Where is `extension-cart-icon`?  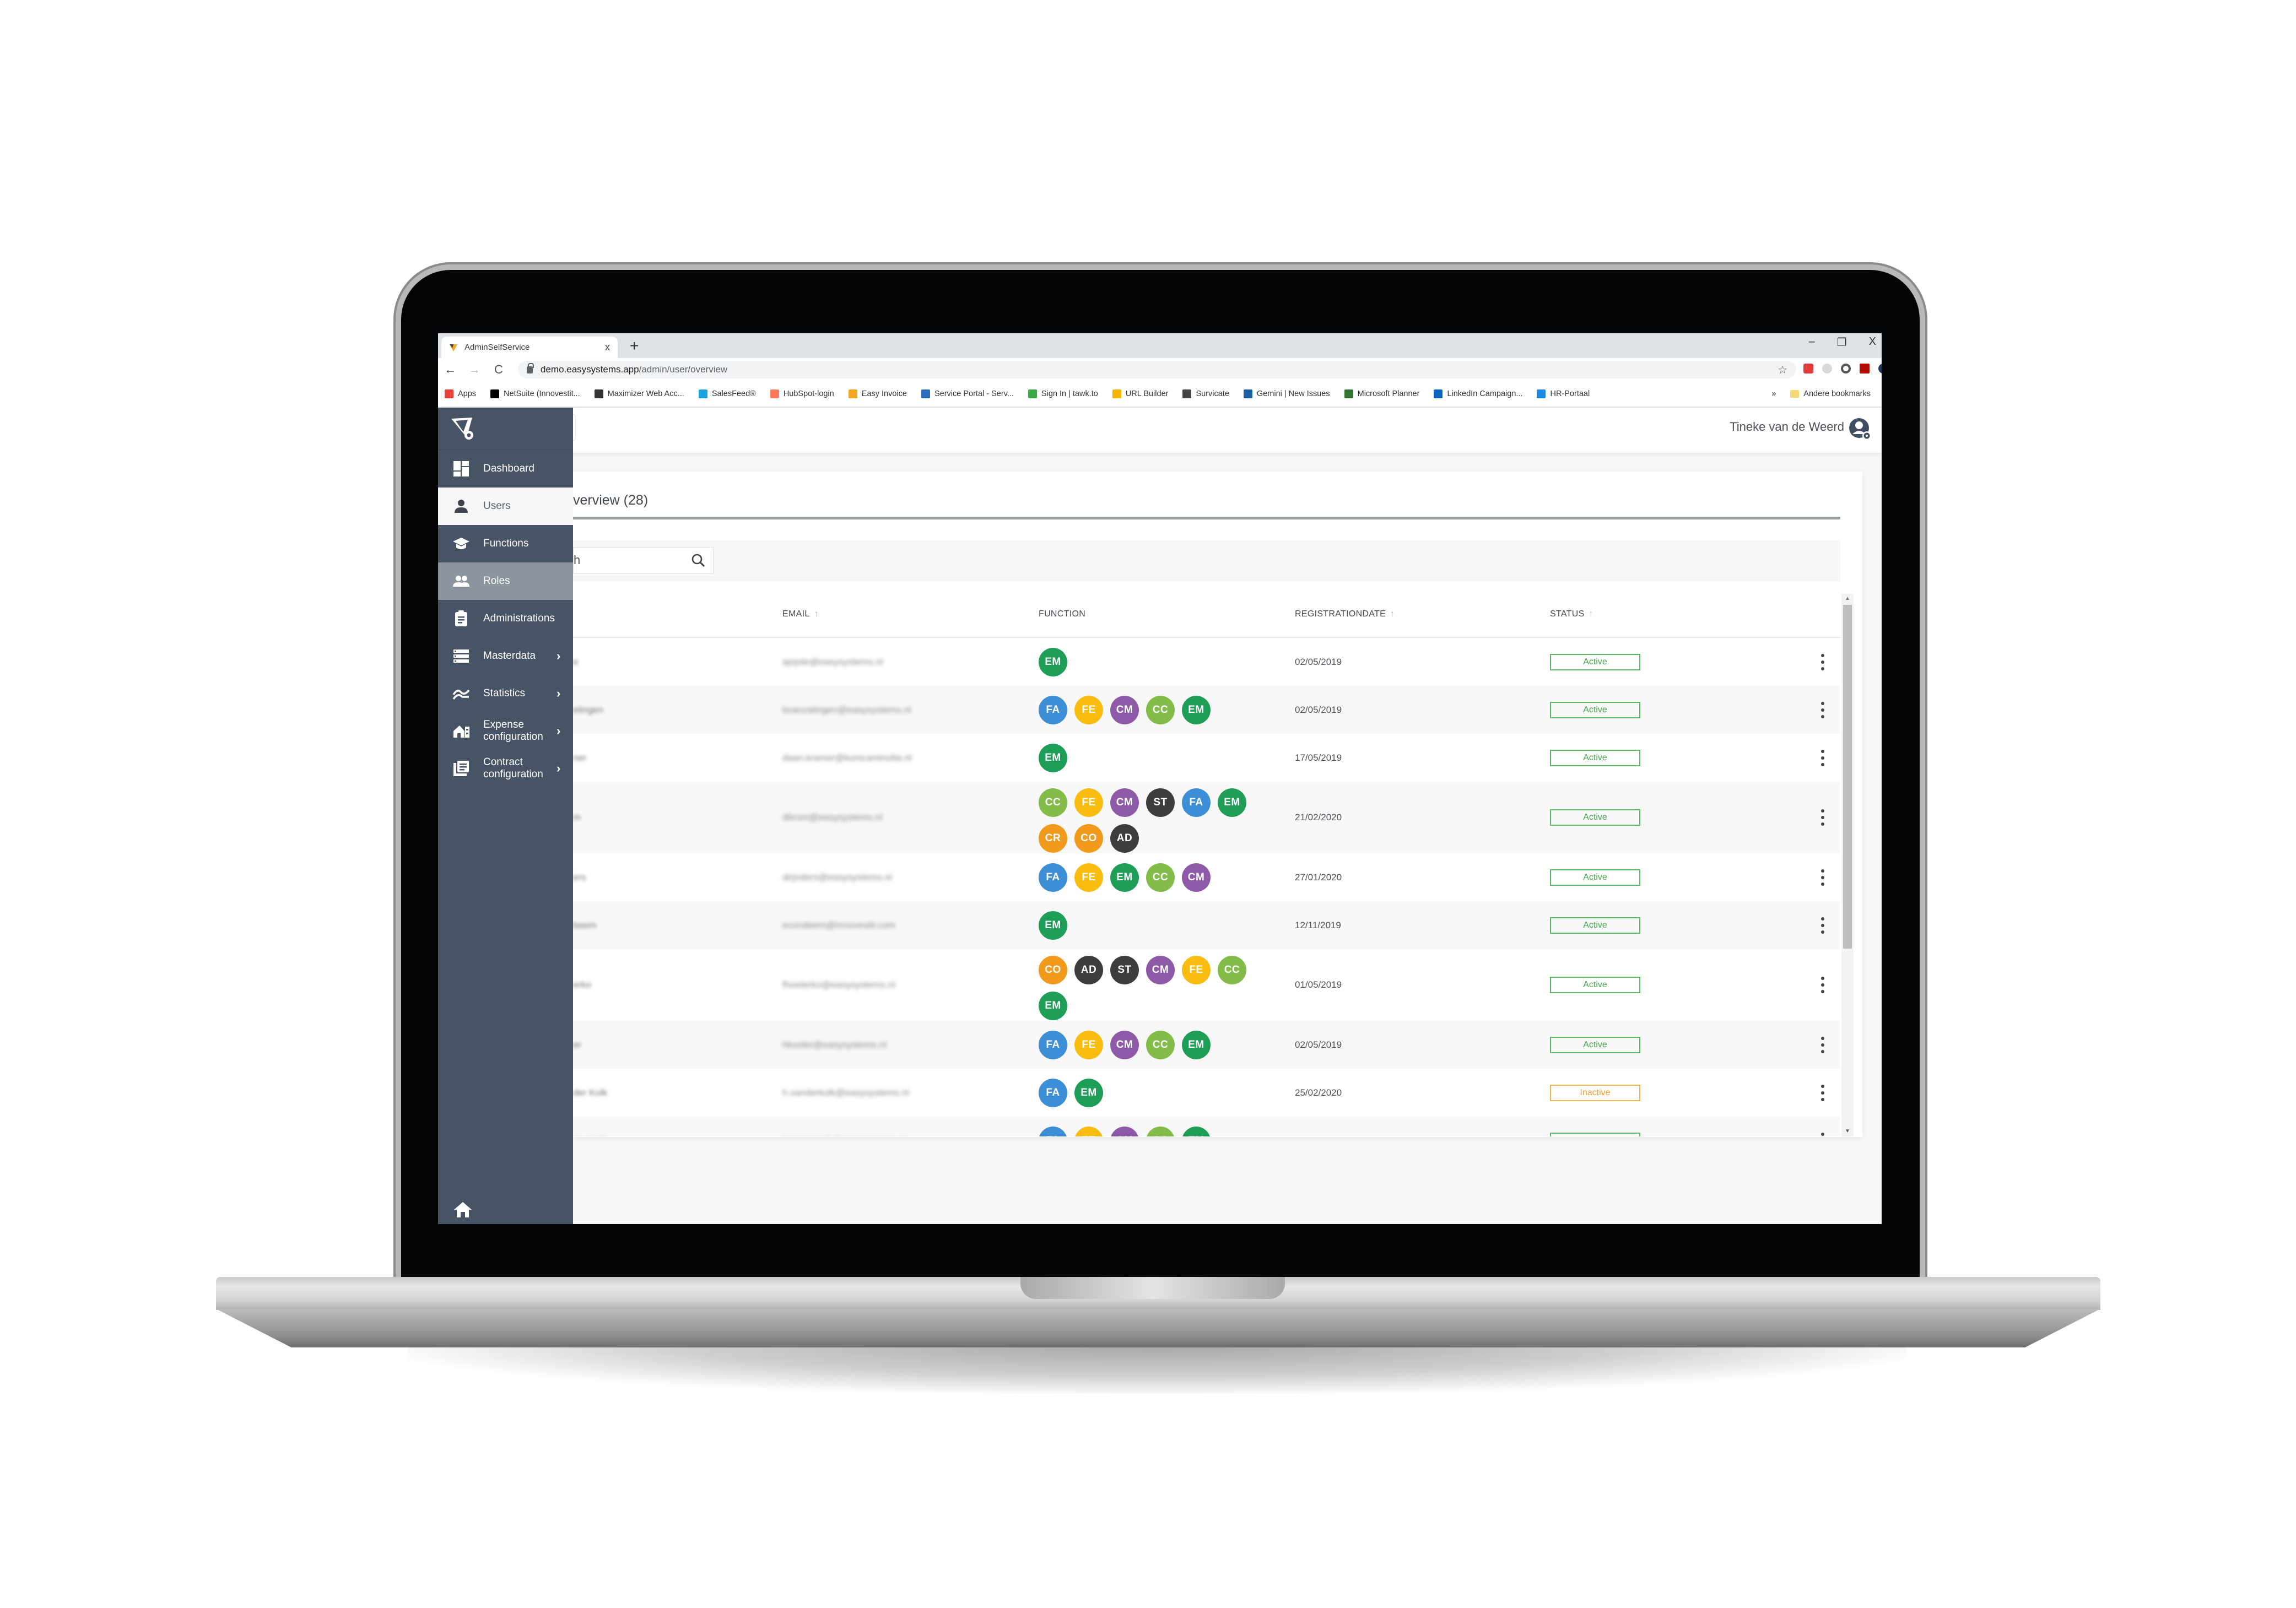
extension-cart-icon is located at coordinates (1808, 369).